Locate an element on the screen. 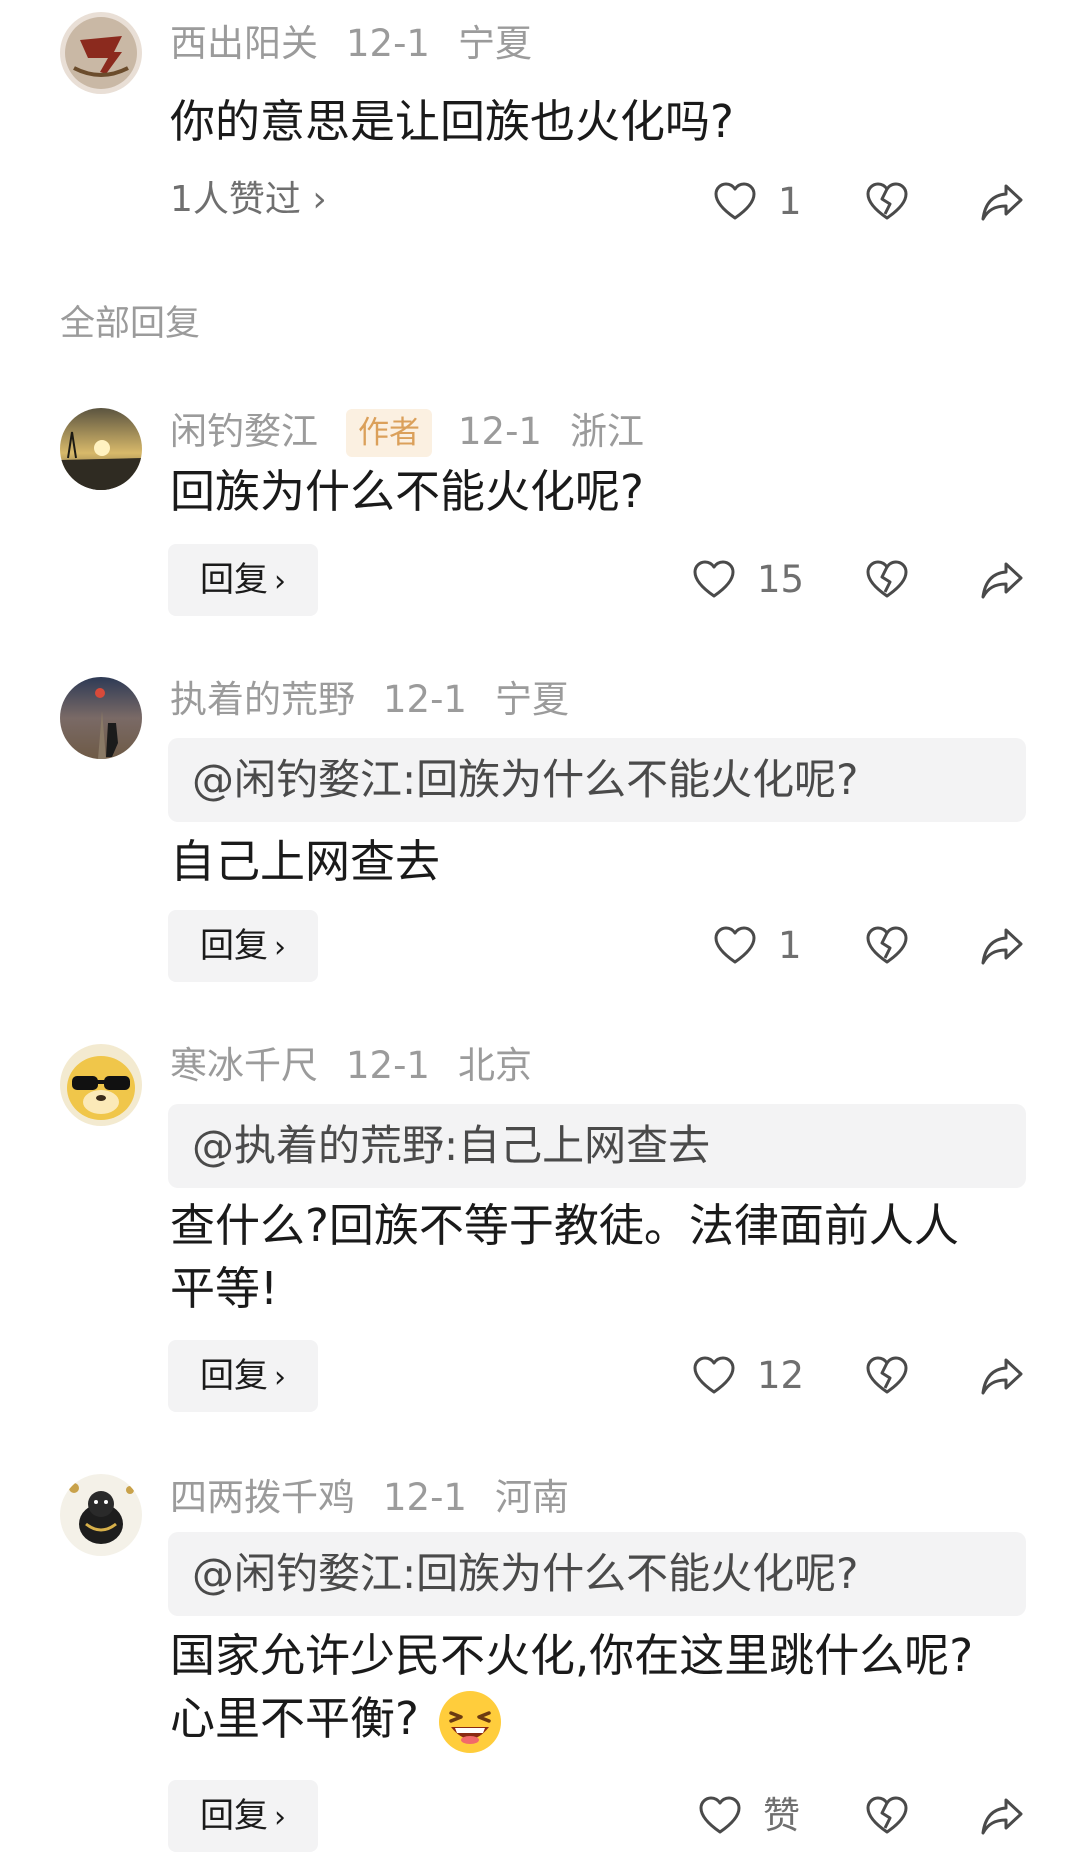 The image size is (1084, 1854). liked-by-link: 1人赞过 › is located at coordinates (248, 200).